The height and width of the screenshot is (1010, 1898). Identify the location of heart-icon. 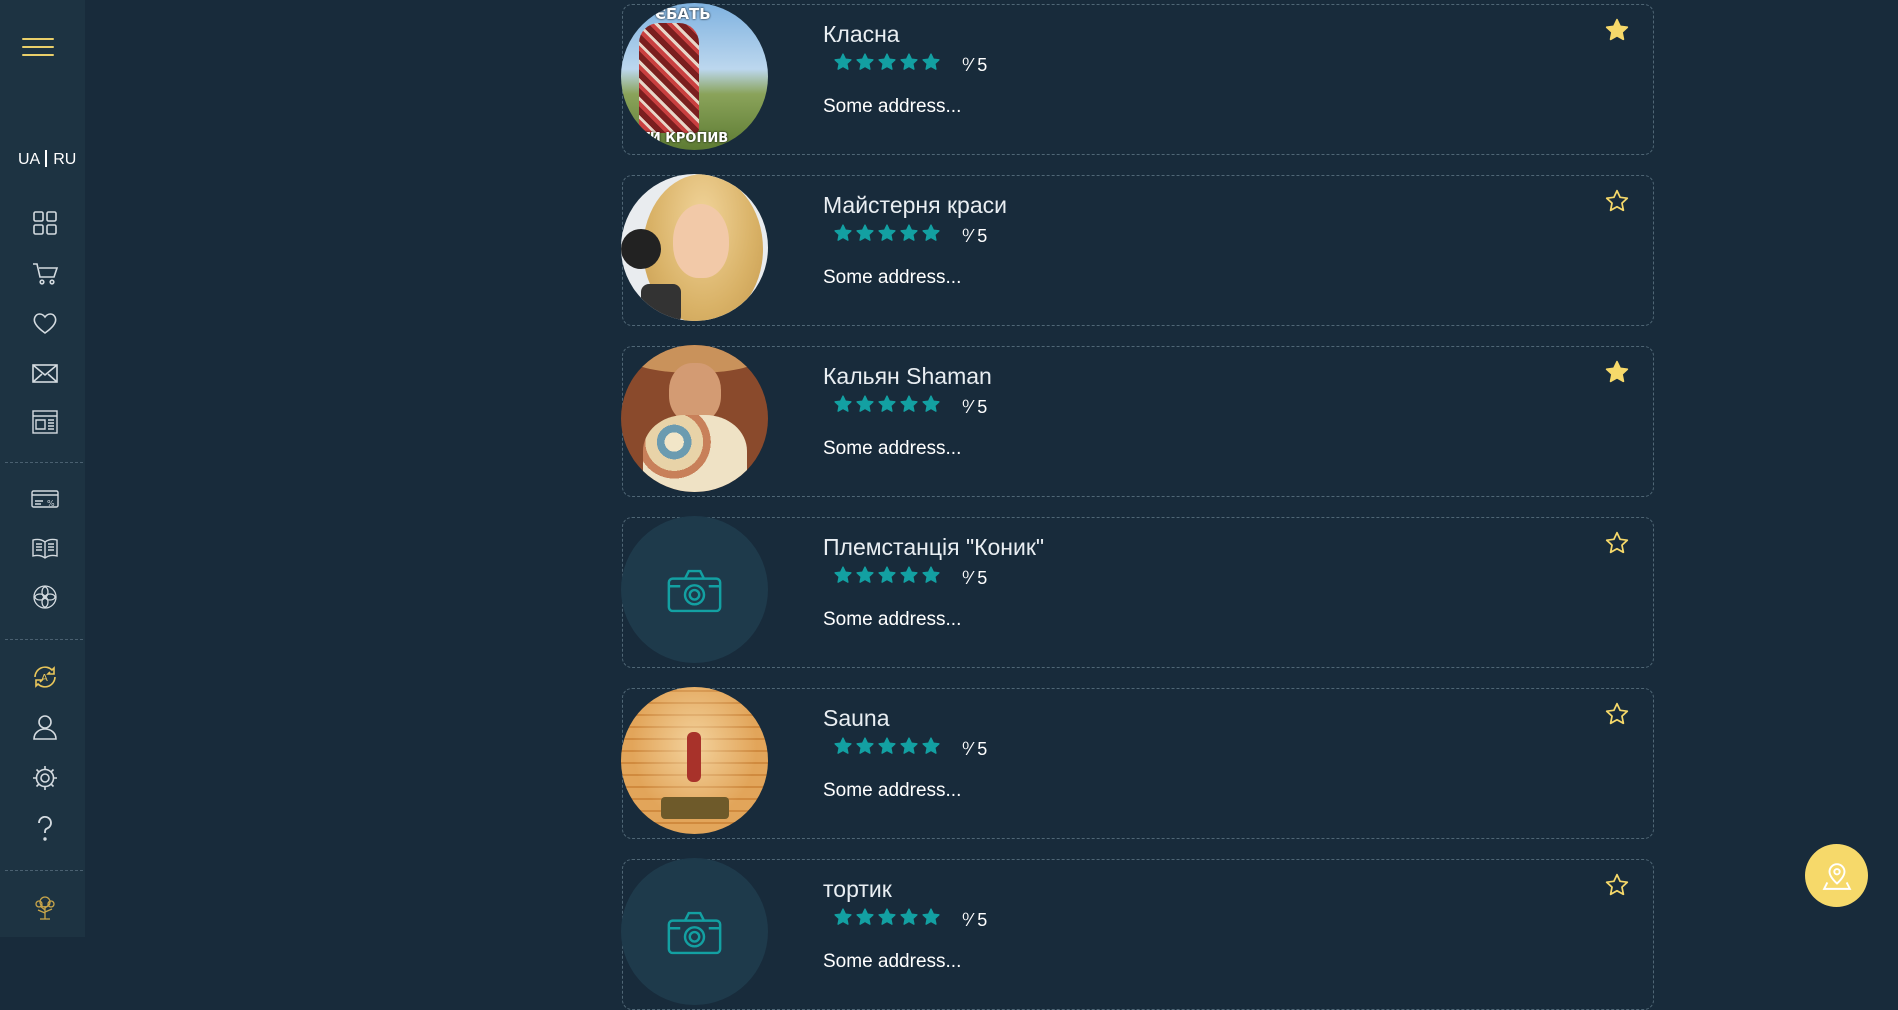
(45, 323).